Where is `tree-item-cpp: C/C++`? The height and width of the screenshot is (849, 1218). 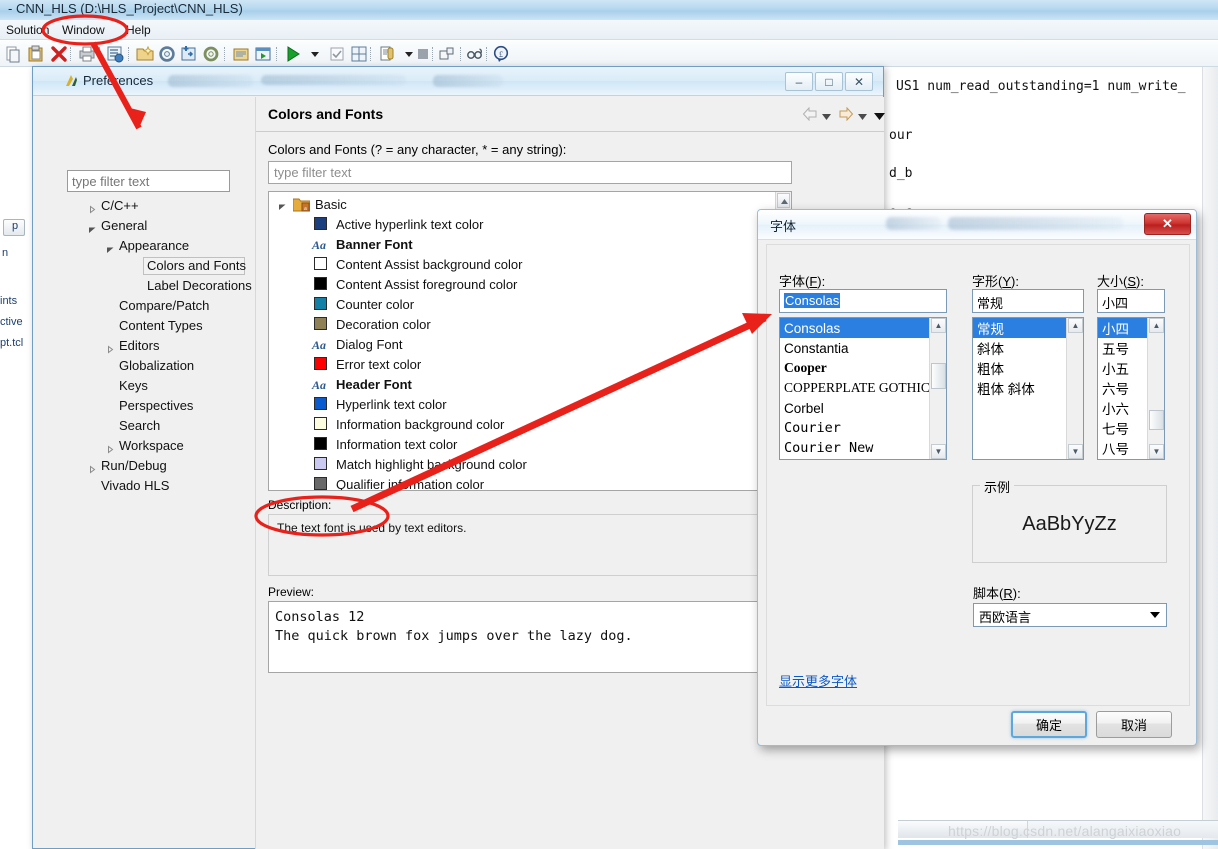
tree-item-cpp: C/C++ is located at coordinates (120, 205).